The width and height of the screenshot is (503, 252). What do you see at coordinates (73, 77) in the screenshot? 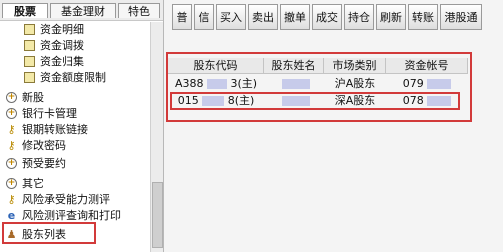
I see `tree-item-label: 资金额度限制` at bounding box center [73, 77].